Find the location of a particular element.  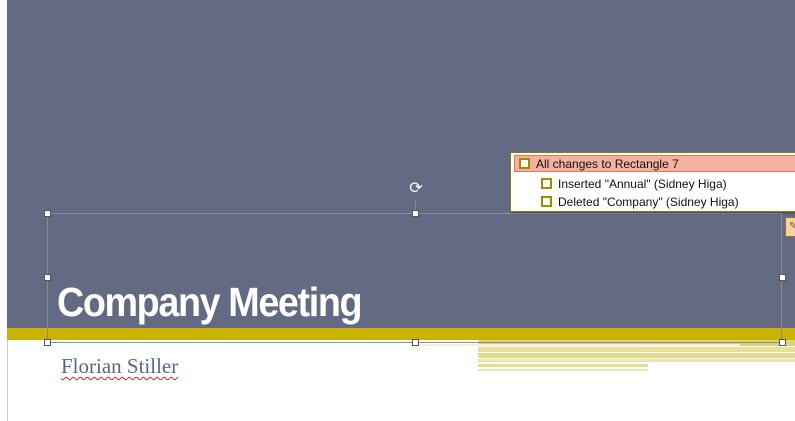

revision-item: Deleted "Company" (Sidney Higa) is located at coordinates (640, 201).